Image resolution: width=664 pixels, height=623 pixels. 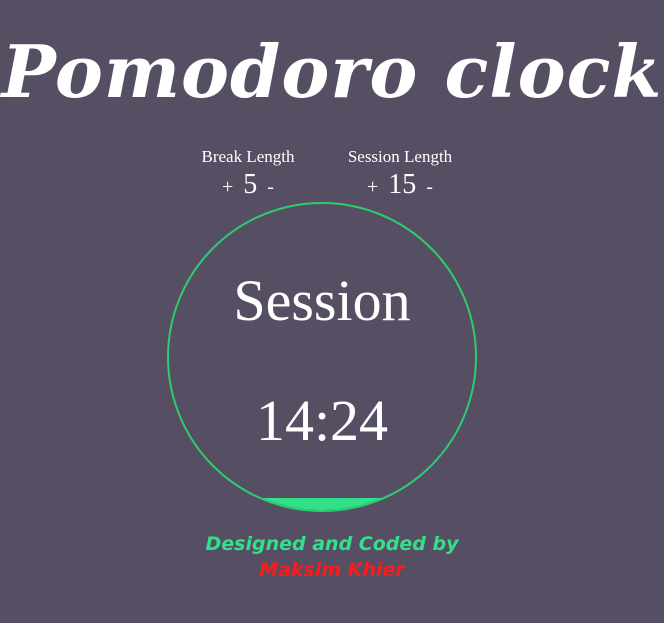 What do you see at coordinates (322, 420) in the screenshot?
I see `timer-countdown: 14:24` at bounding box center [322, 420].